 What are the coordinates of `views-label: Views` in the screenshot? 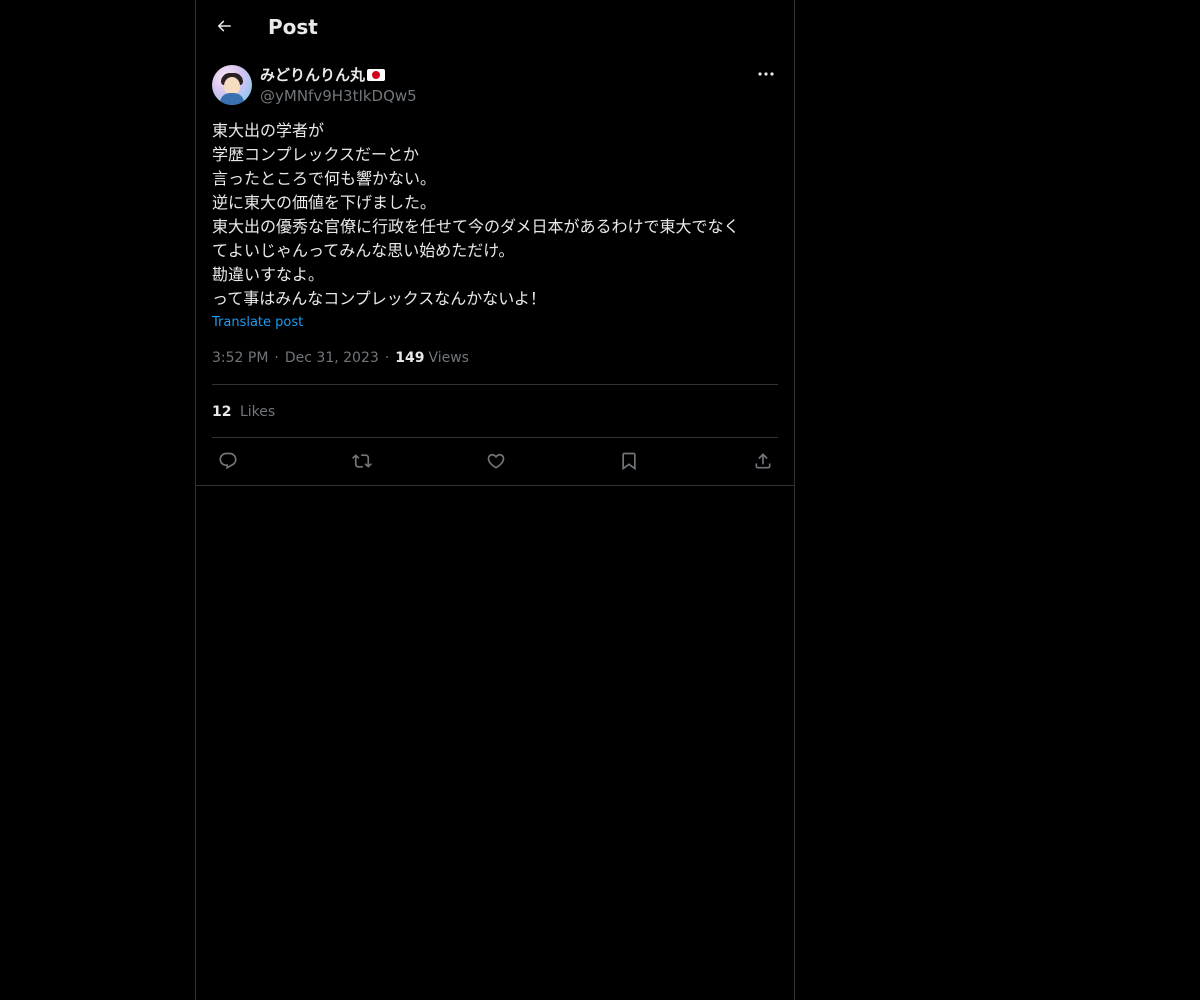 It's located at (448, 358).